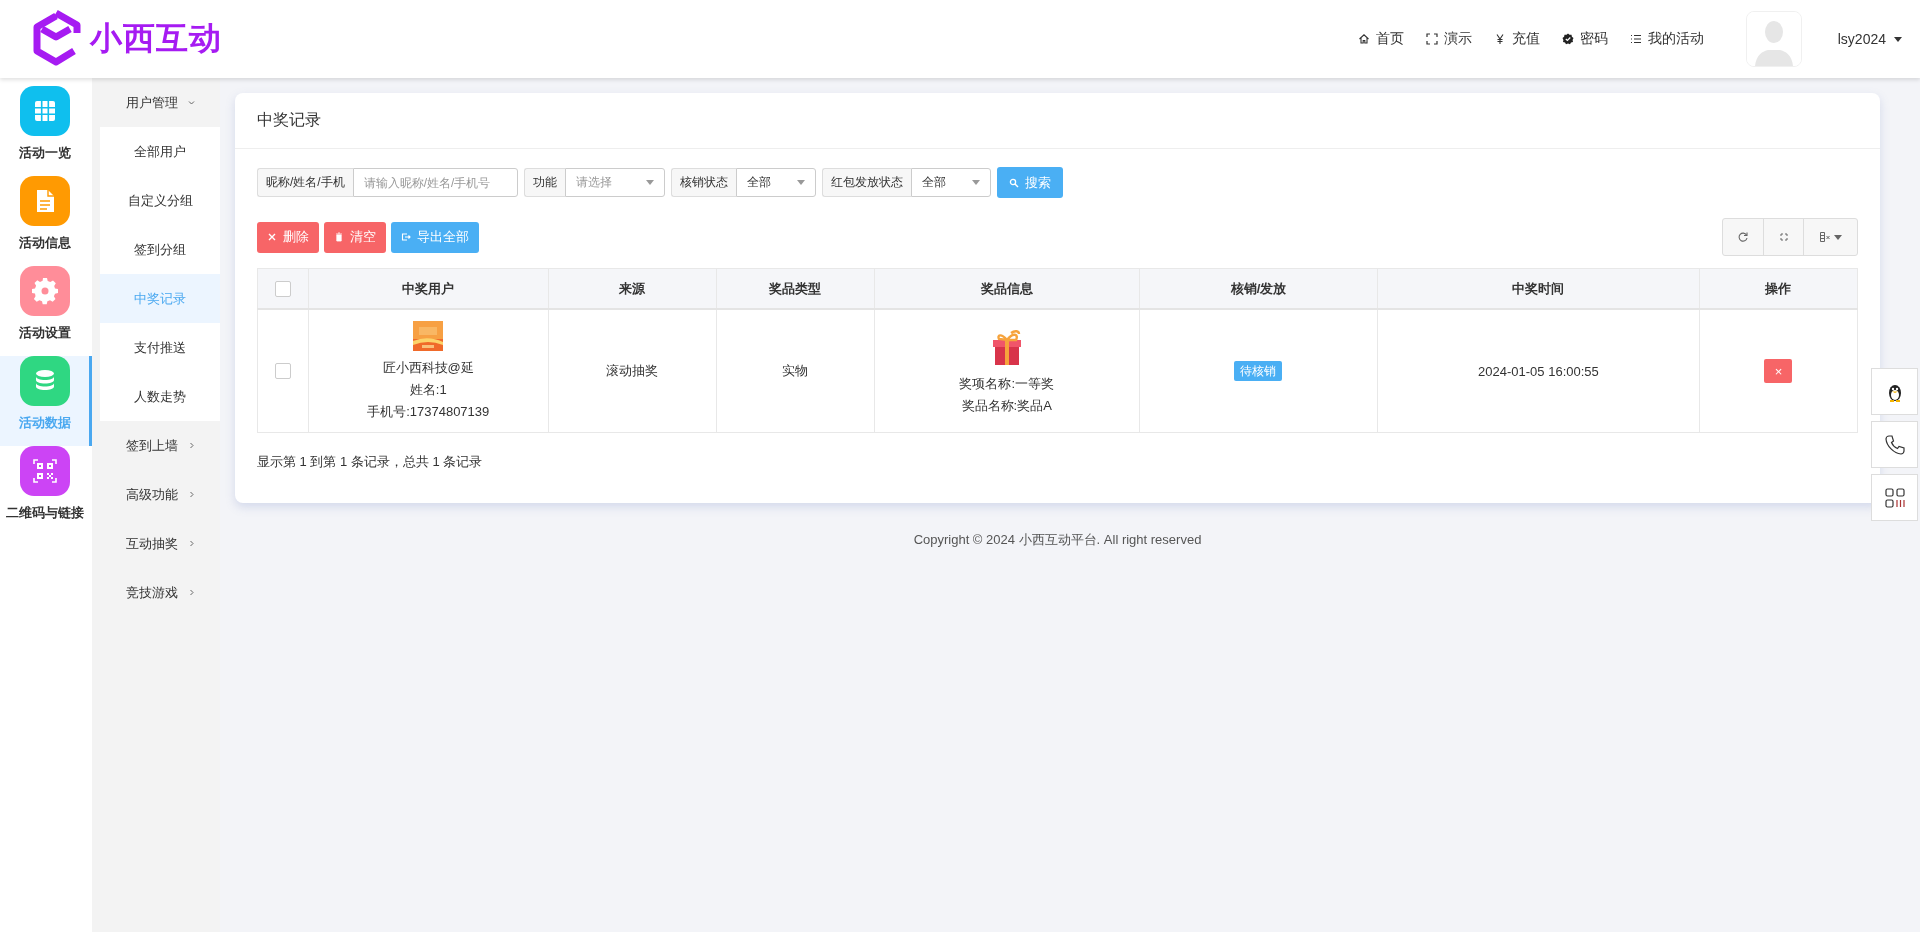  Describe the element at coordinates (1825, 237) in the screenshot. I see `columns-icon` at that location.